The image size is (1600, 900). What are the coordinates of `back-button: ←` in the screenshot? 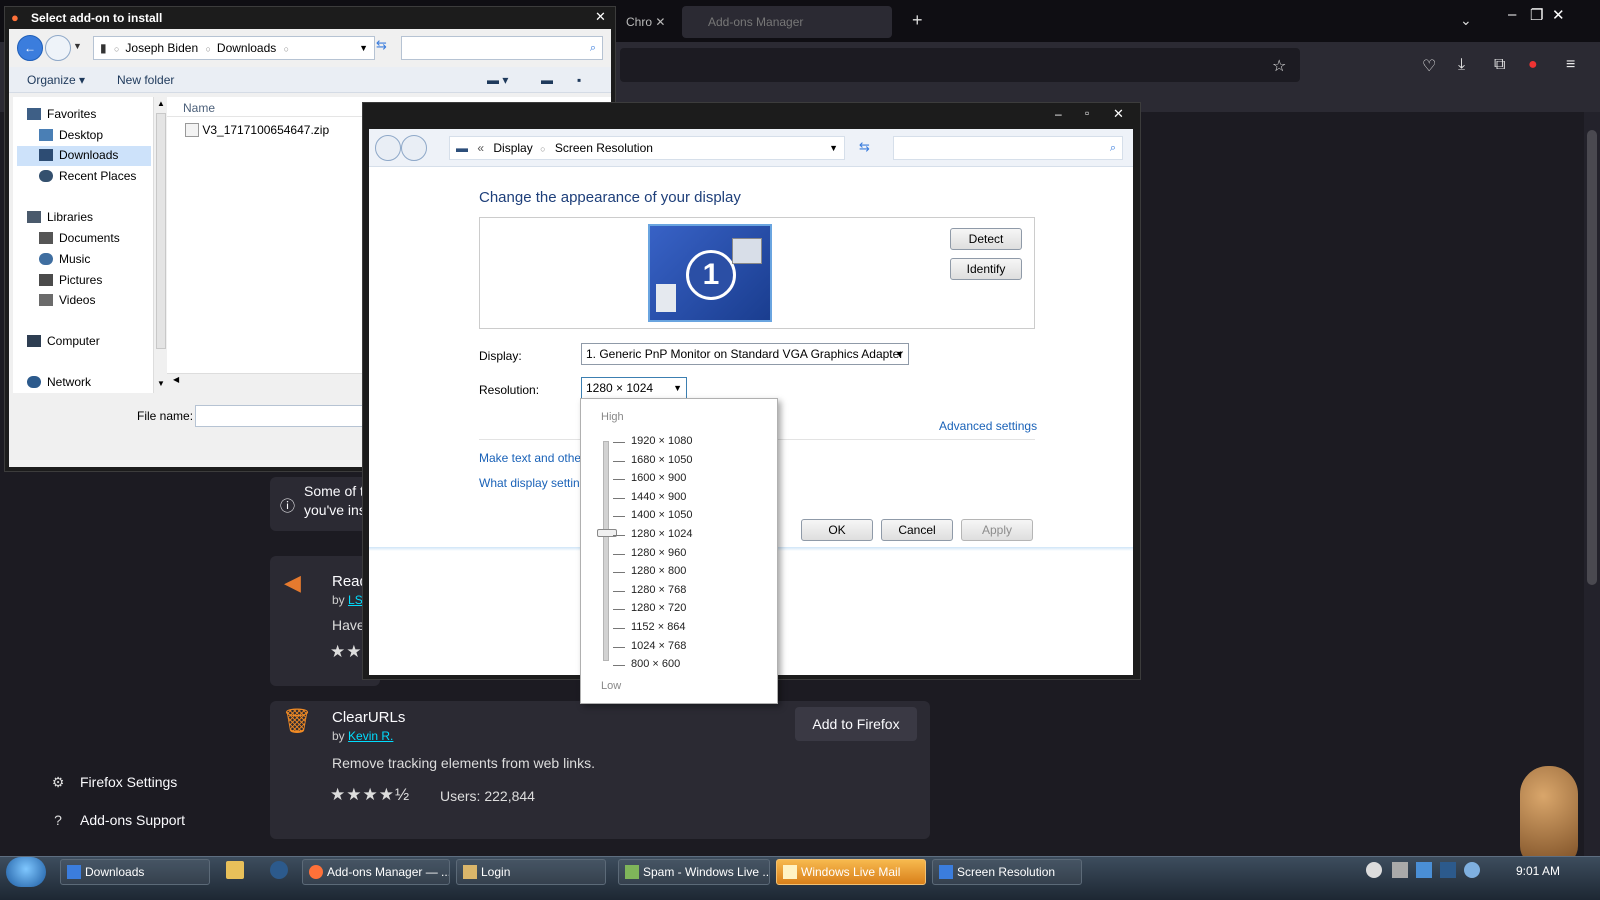 It's located at (30, 48).